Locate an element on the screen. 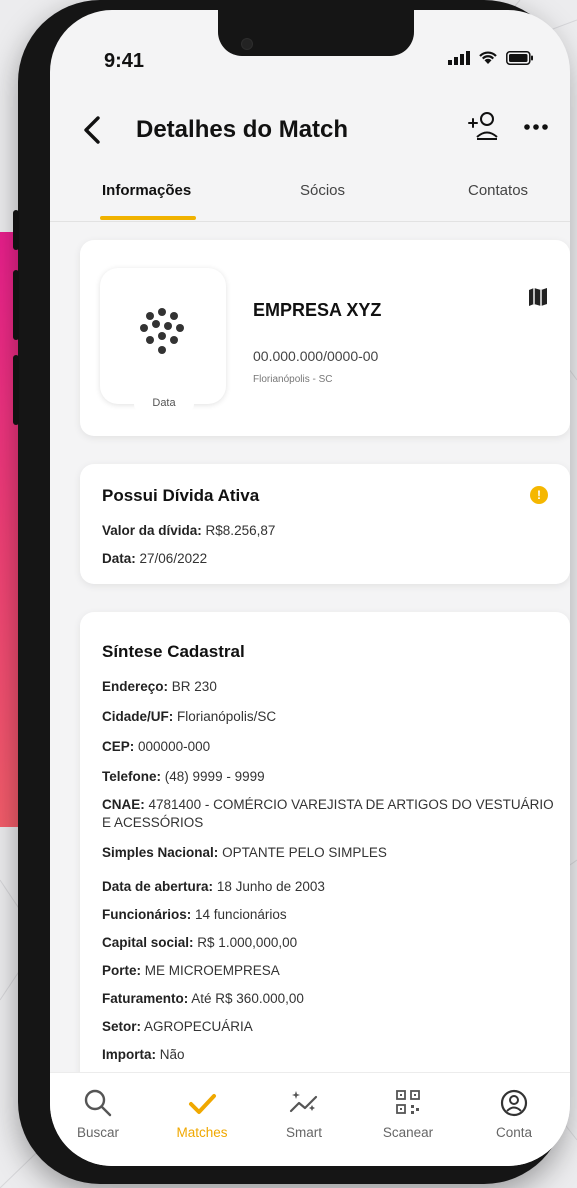  tab-informacoes: Informações is located at coordinates (146, 190).